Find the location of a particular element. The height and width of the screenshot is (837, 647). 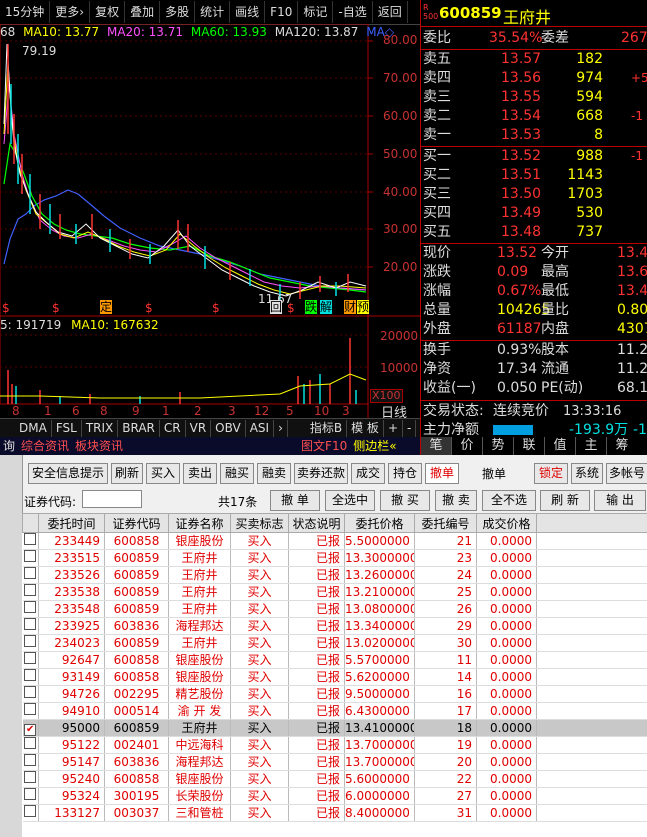

bid-row: 买三 13.50 1703 is located at coordinates (534, 194).